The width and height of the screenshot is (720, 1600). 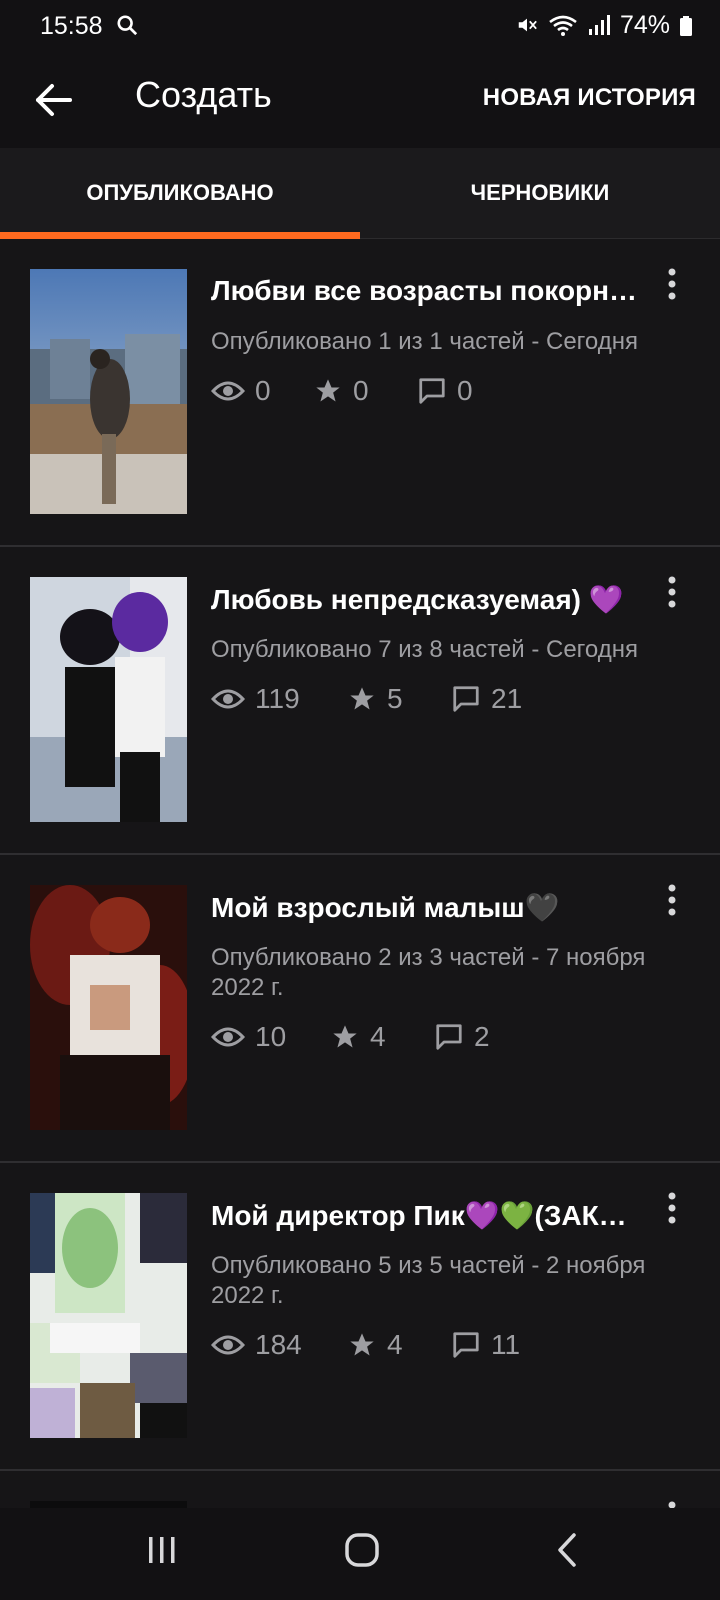 I want to click on system-nav-bar, so click(x=360, y=1554).